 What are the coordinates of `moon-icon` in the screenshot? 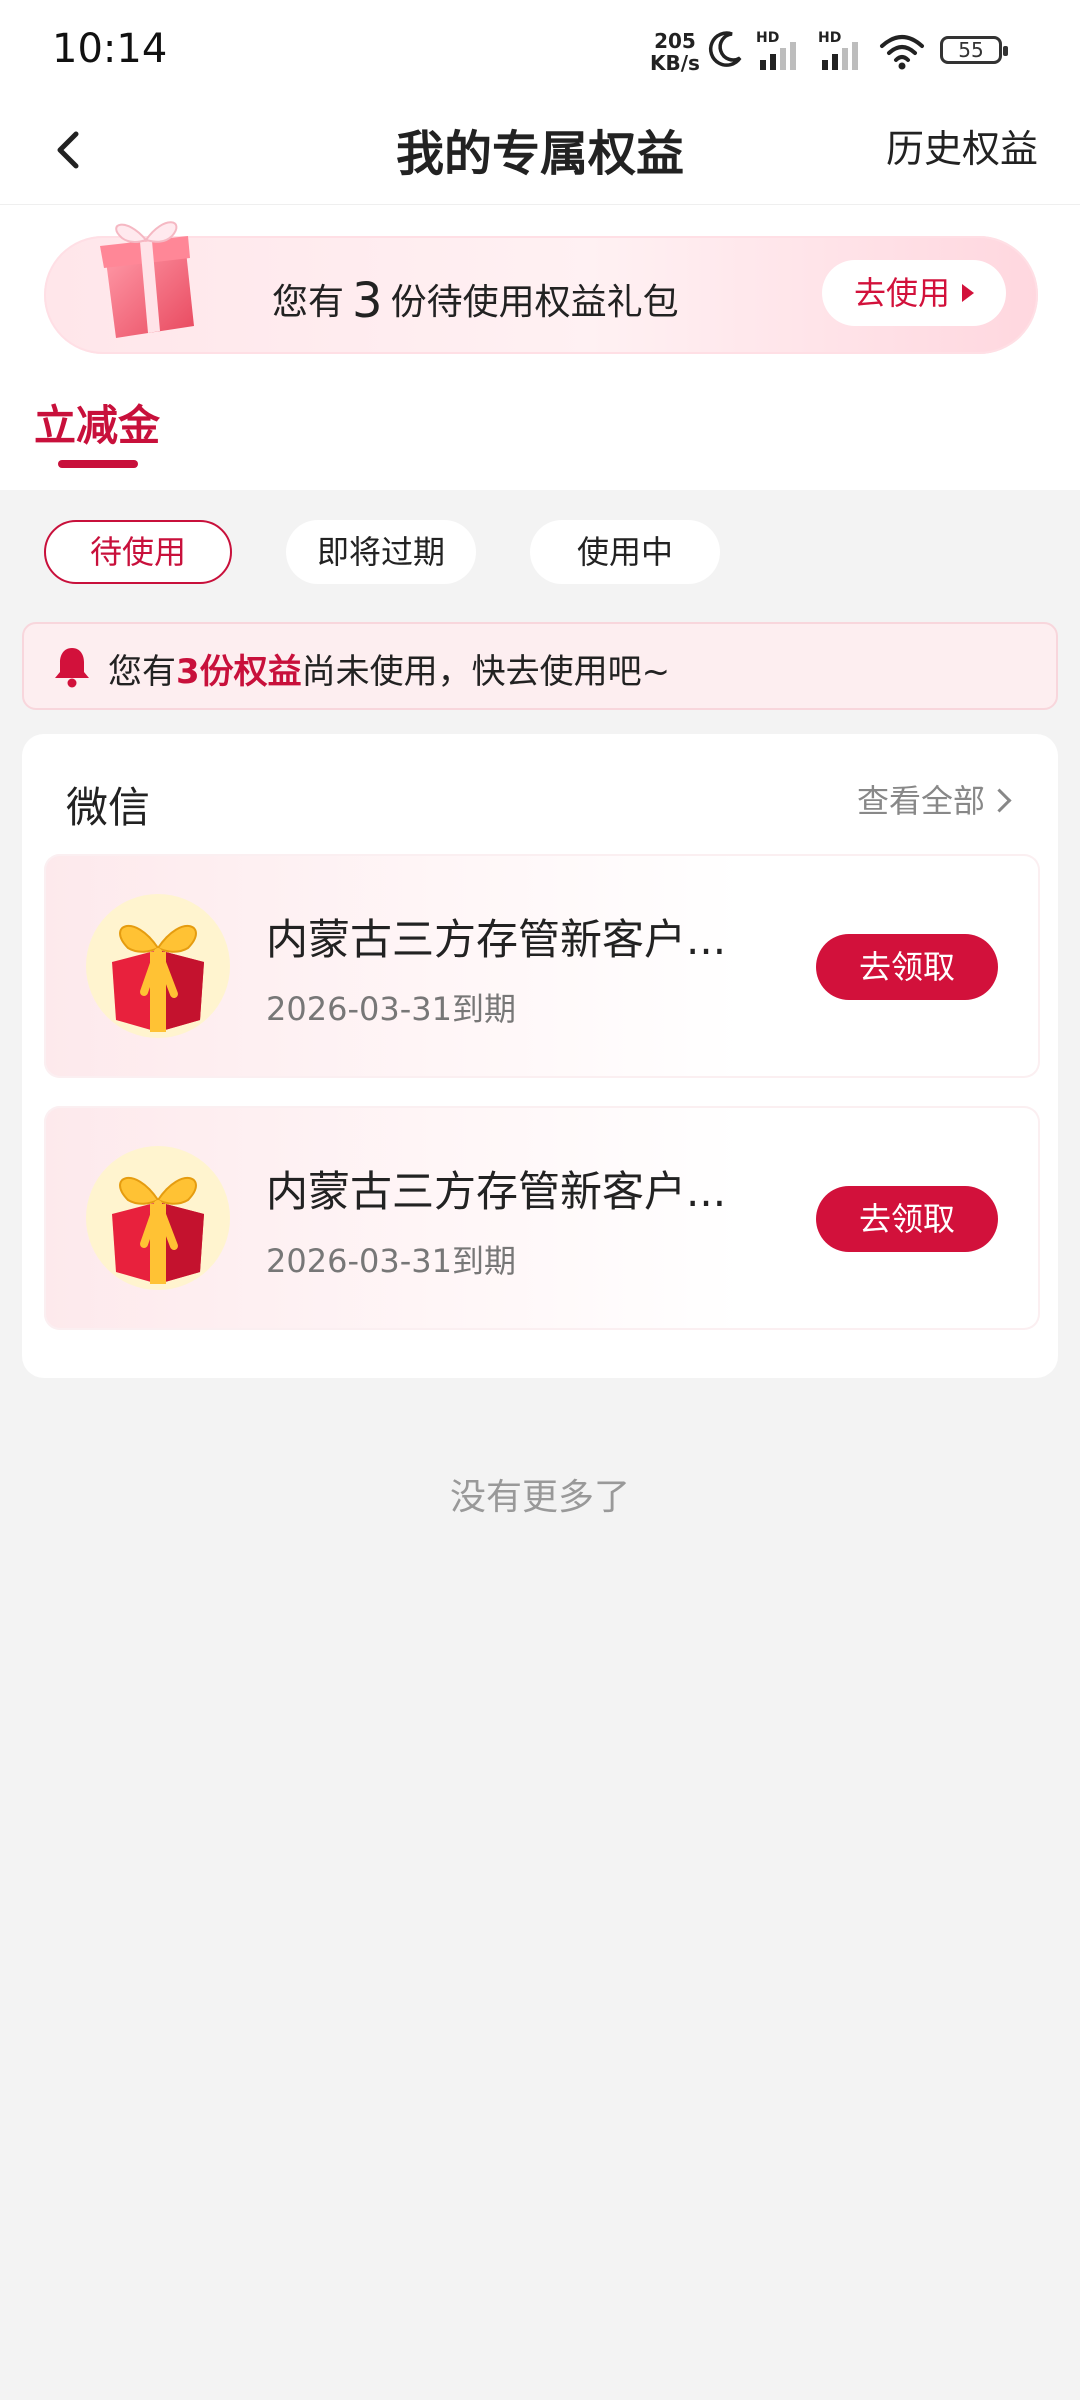 It's located at (725, 49).